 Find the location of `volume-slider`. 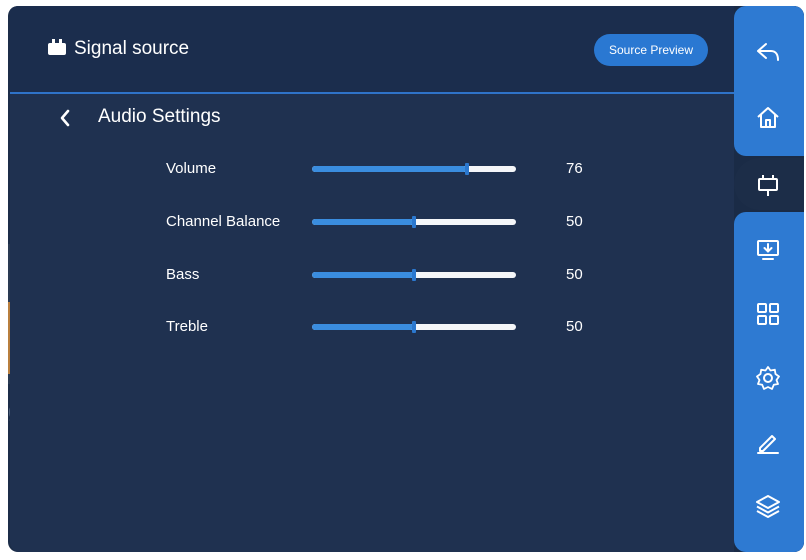

volume-slider is located at coordinates (414, 169).